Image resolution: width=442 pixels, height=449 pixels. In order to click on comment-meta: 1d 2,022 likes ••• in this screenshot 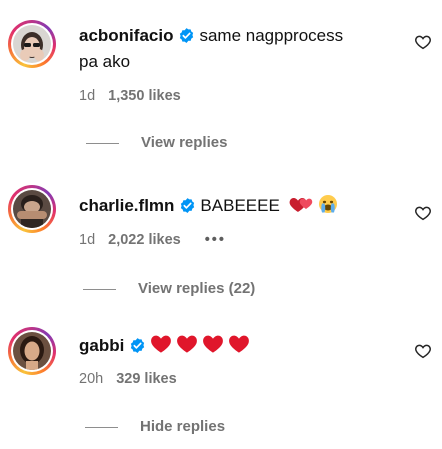, I will do `click(152, 240)`.